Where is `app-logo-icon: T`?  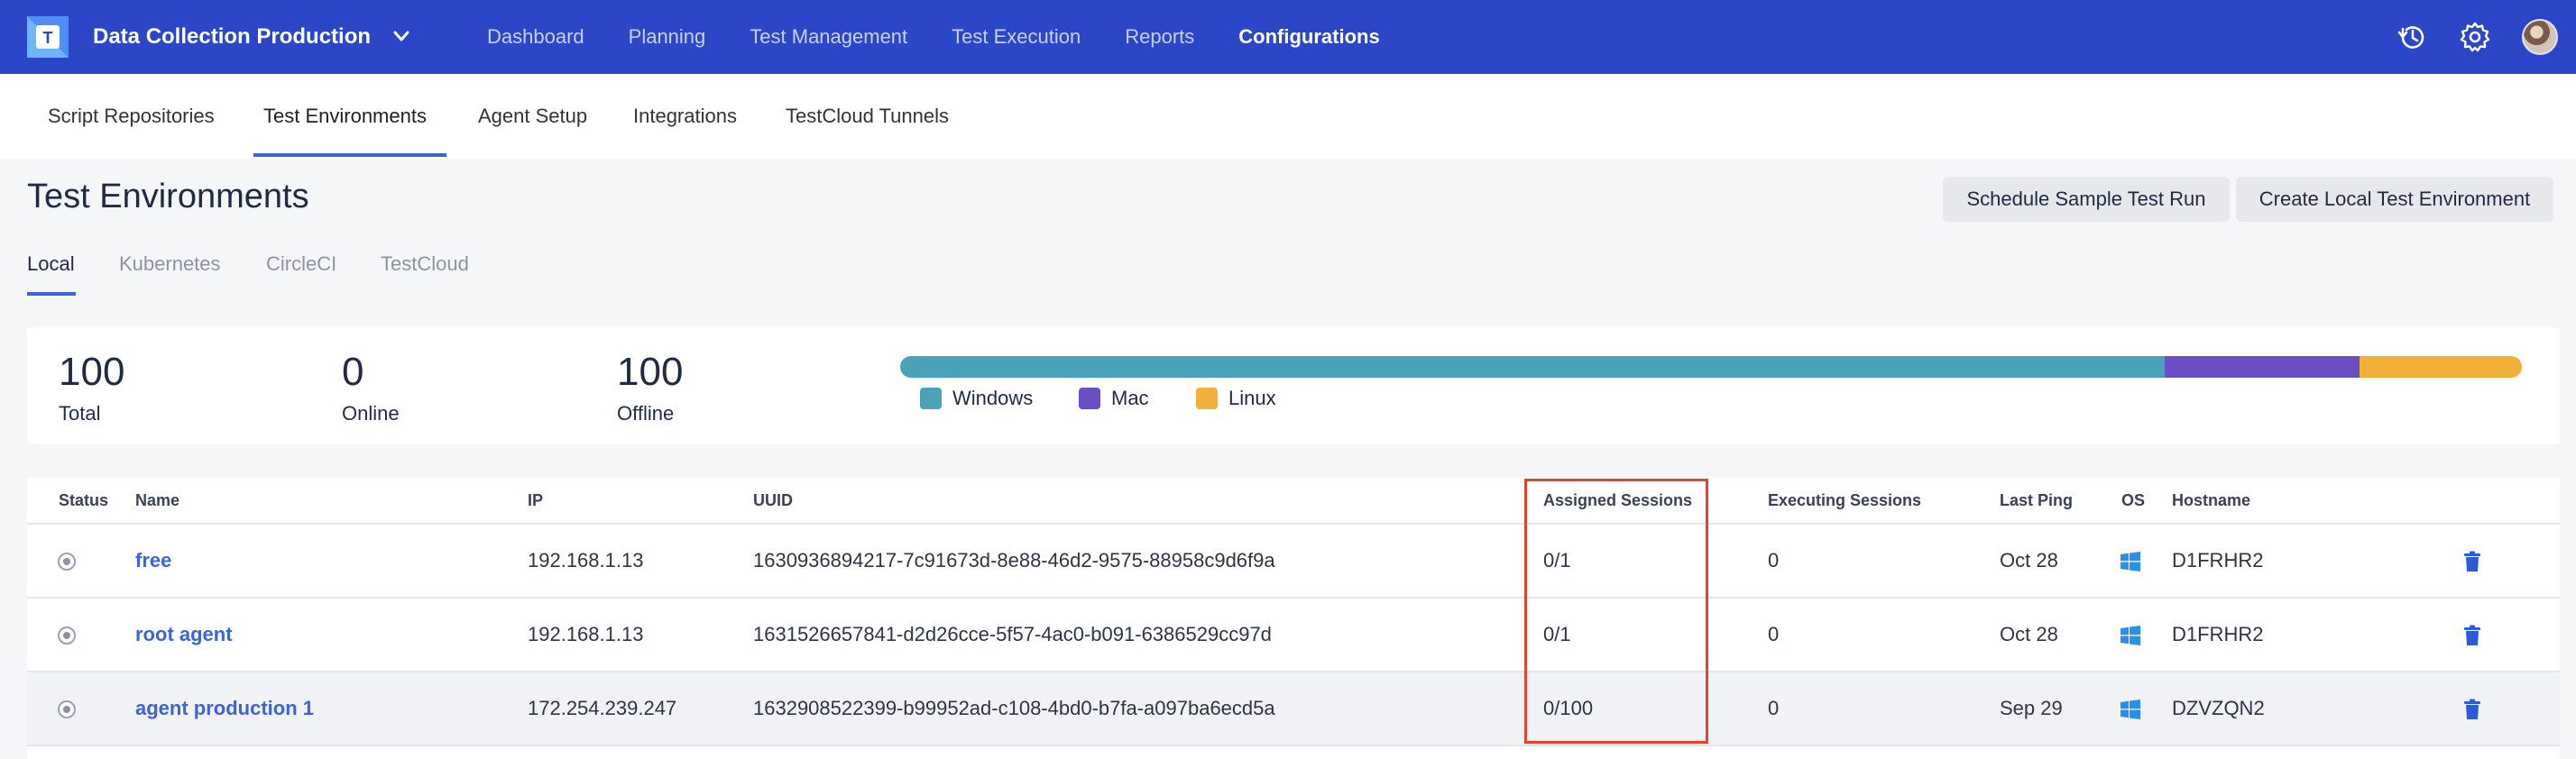
app-logo-icon: T is located at coordinates (48, 37).